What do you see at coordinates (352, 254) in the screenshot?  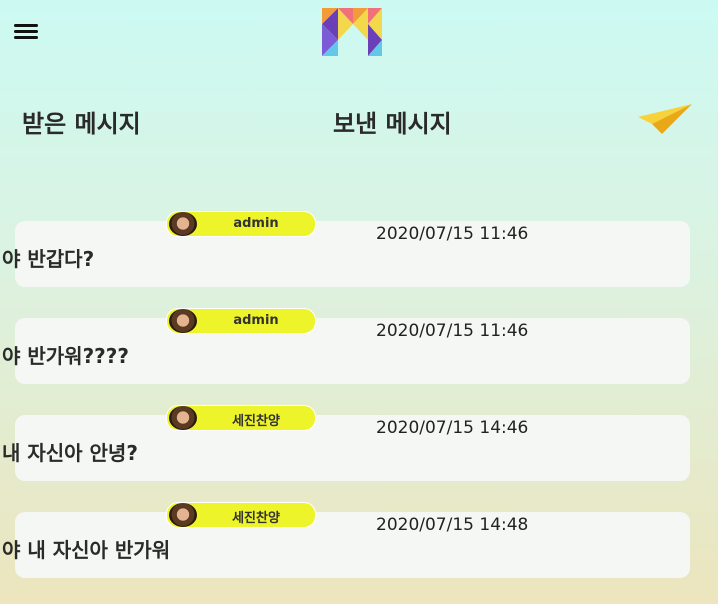 I see `message-card` at bounding box center [352, 254].